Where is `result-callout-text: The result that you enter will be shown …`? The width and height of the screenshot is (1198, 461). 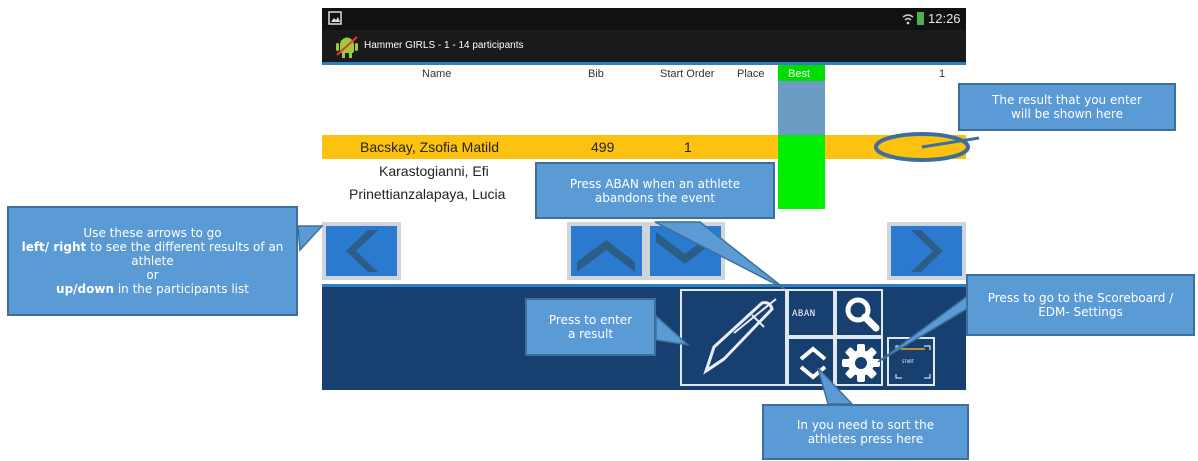
result-callout-text: The result that you enter will be shown … is located at coordinates (1067, 107).